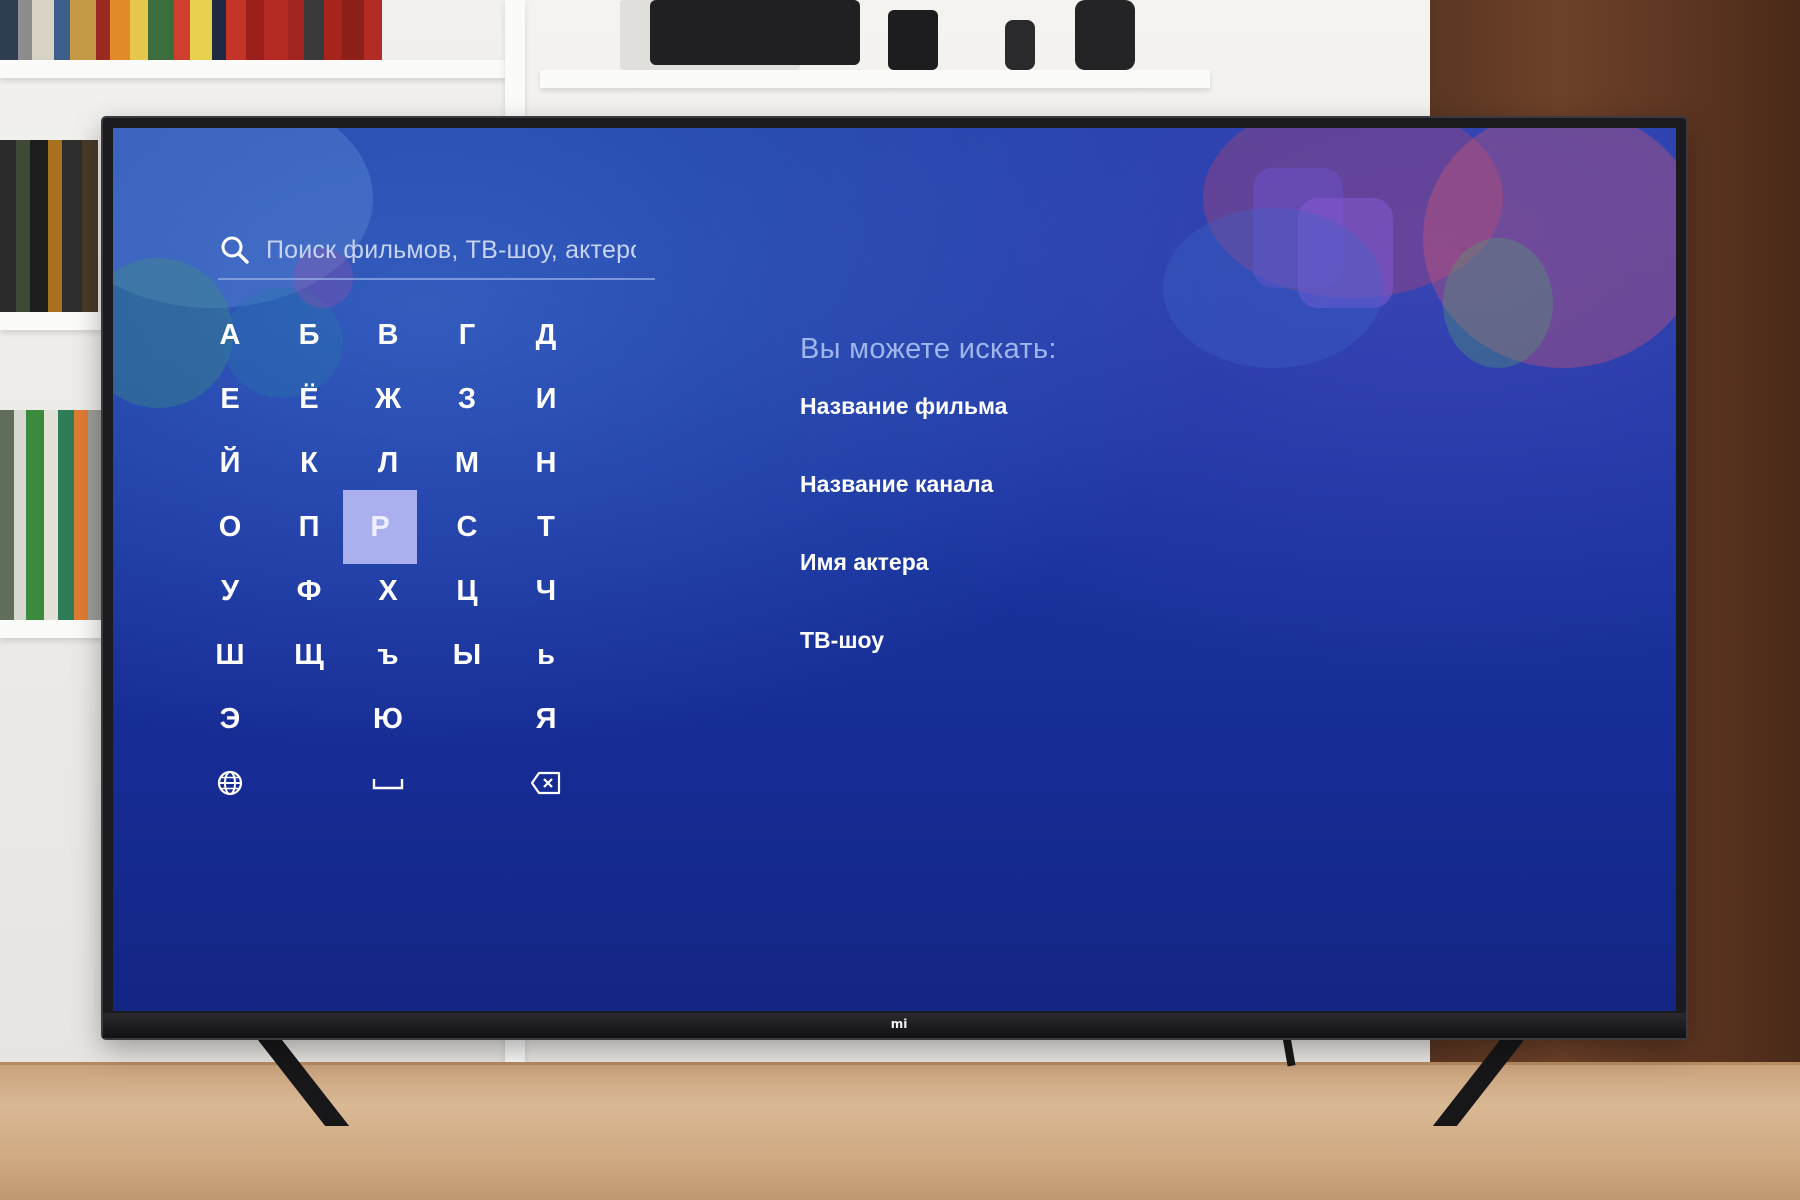 This screenshot has width=1800, height=1200. Describe the element at coordinates (52, 515) in the screenshot. I see `books-lower-left` at that location.